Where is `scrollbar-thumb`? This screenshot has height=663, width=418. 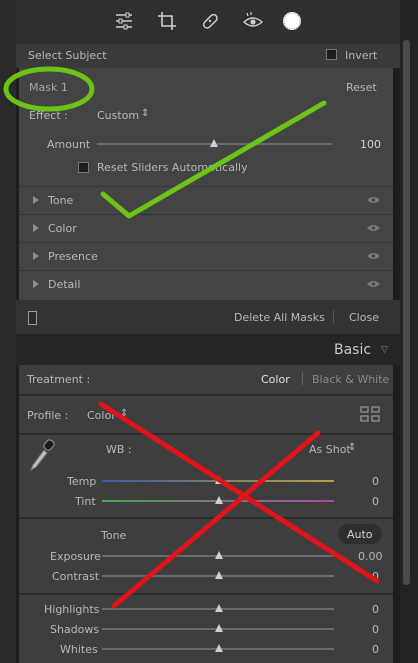 scrollbar-thumb is located at coordinates (406, 312).